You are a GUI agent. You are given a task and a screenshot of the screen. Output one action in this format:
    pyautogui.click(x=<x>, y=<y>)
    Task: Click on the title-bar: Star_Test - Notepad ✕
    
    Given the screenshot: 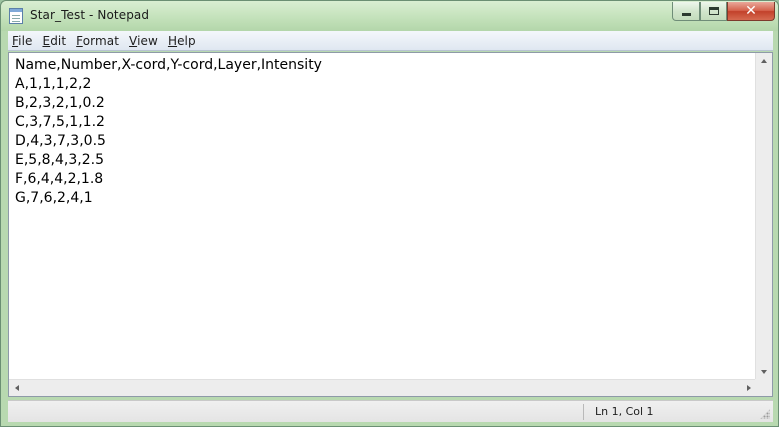 What is the action you would take?
    pyautogui.click(x=389, y=16)
    